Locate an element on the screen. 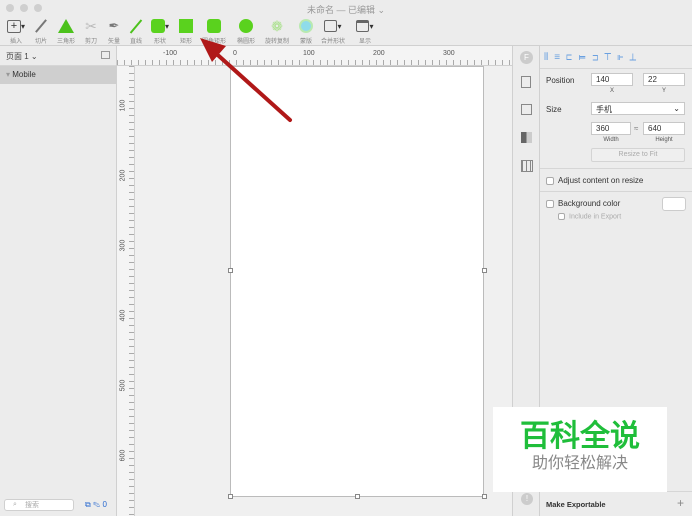  watermark: 百科全说 助你轻松解决 is located at coordinates (580, 449).